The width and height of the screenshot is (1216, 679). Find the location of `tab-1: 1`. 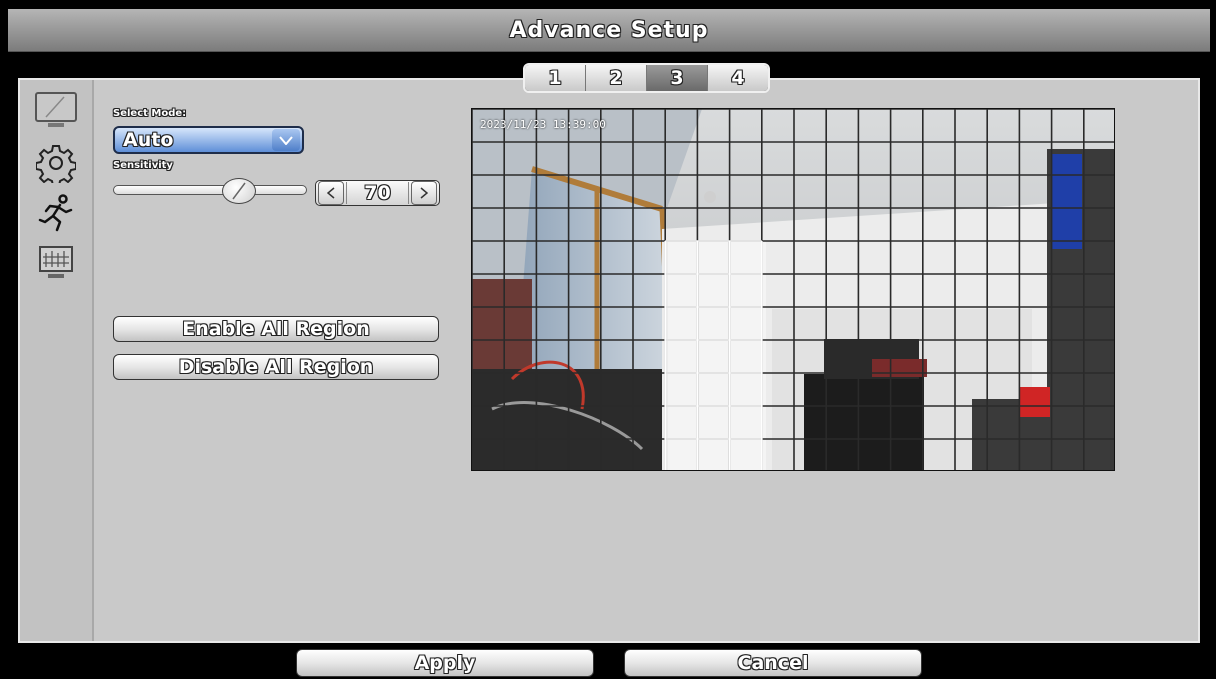

tab-1: 1 is located at coordinates (555, 78).